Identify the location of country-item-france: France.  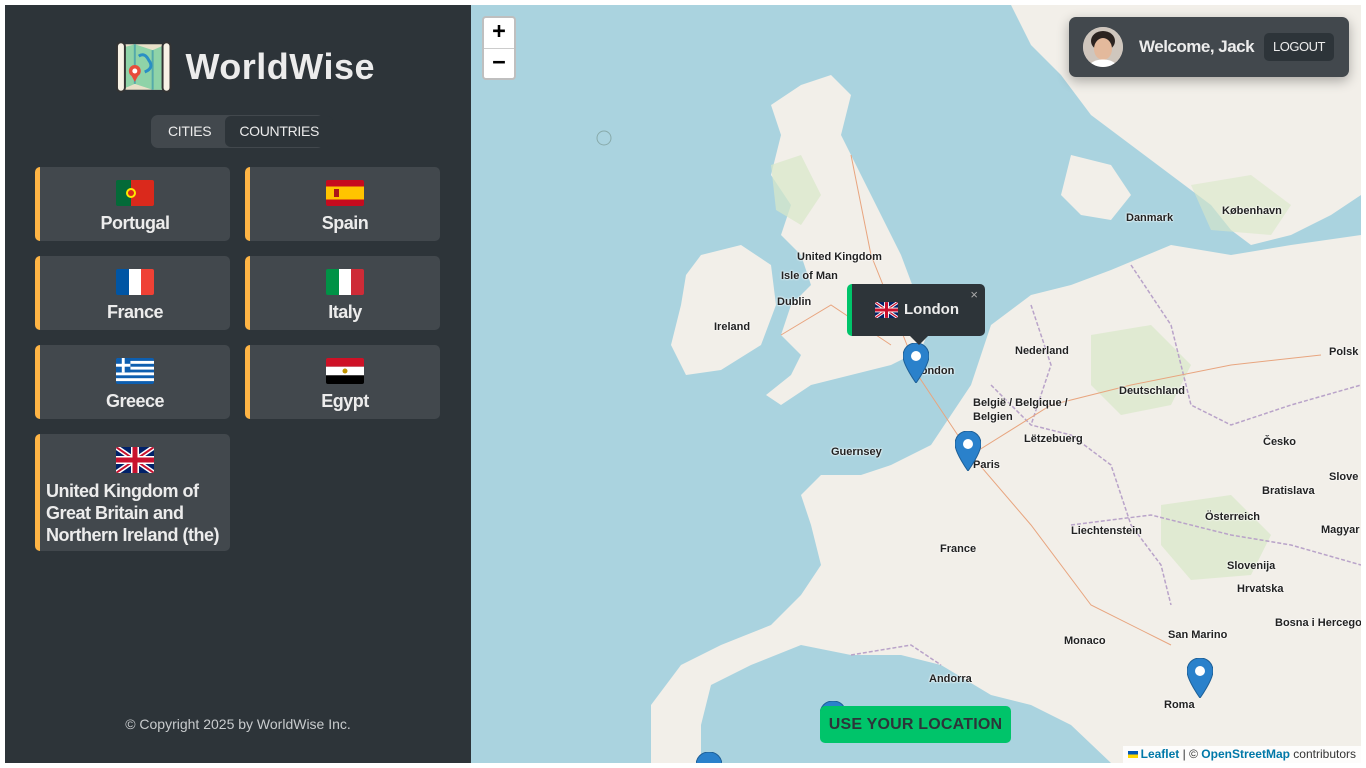
(132, 293).